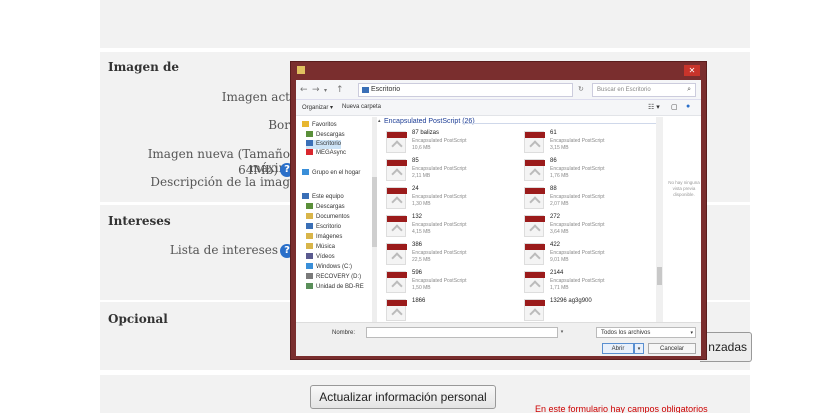 The width and height of the screenshot is (832, 413). What do you see at coordinates (646, 332) in the screenshot?
I see `file-type-filter: Todos los archivos ▾` at bounding box center [646, 332].